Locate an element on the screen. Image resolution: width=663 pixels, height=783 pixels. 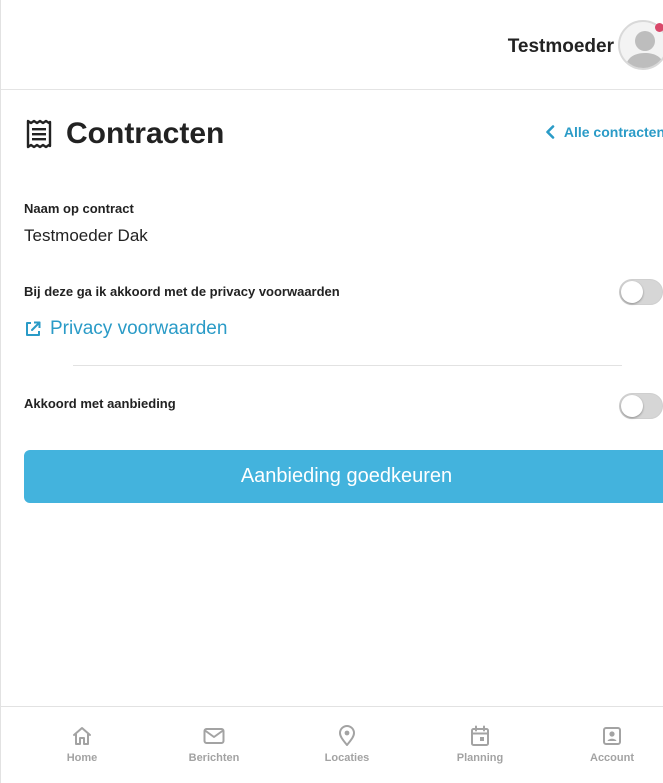
privacy-terms-label: Privacy voorwaarden is located at coordinates (139, 328).